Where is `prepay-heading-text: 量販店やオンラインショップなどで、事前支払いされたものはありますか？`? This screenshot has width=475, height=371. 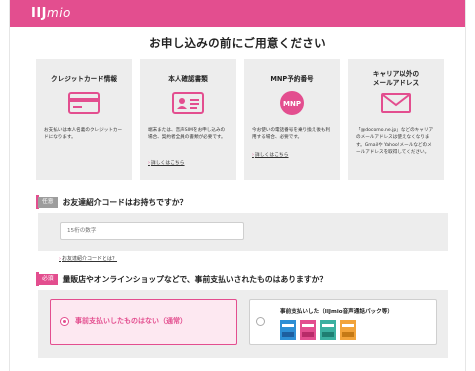
prepay-heading-text: 量販店やオンラインショップなどで、事前支払いされたものはありますか？ is located at coordinates (195, 279).